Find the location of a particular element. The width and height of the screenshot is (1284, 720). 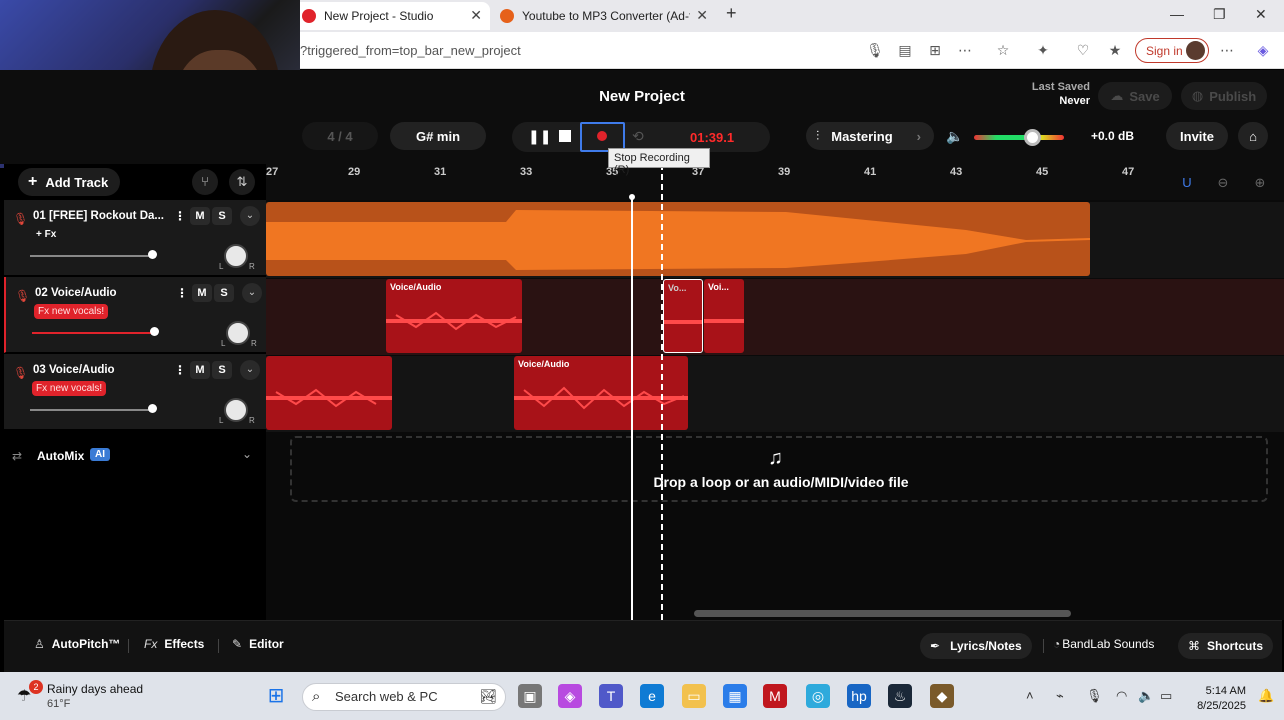

wifi-icon: ◠ is located at coordinates (1121, 696).